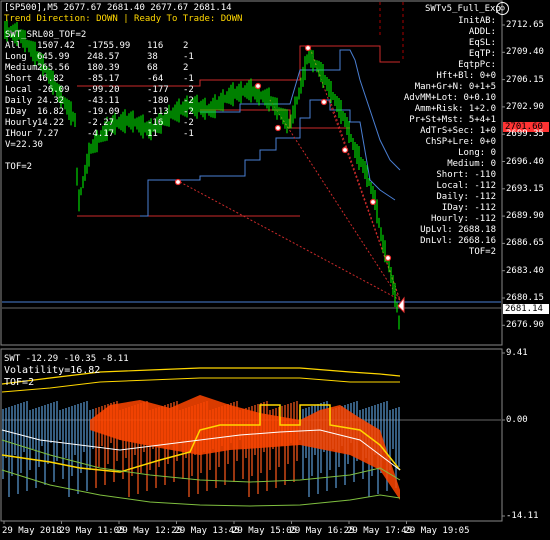 This screenshot has width=550, height=540. What do you see at coordinates (19, 79) in the screenshot?
I see `stats-cell: Short` at bounding box center [19, 79].